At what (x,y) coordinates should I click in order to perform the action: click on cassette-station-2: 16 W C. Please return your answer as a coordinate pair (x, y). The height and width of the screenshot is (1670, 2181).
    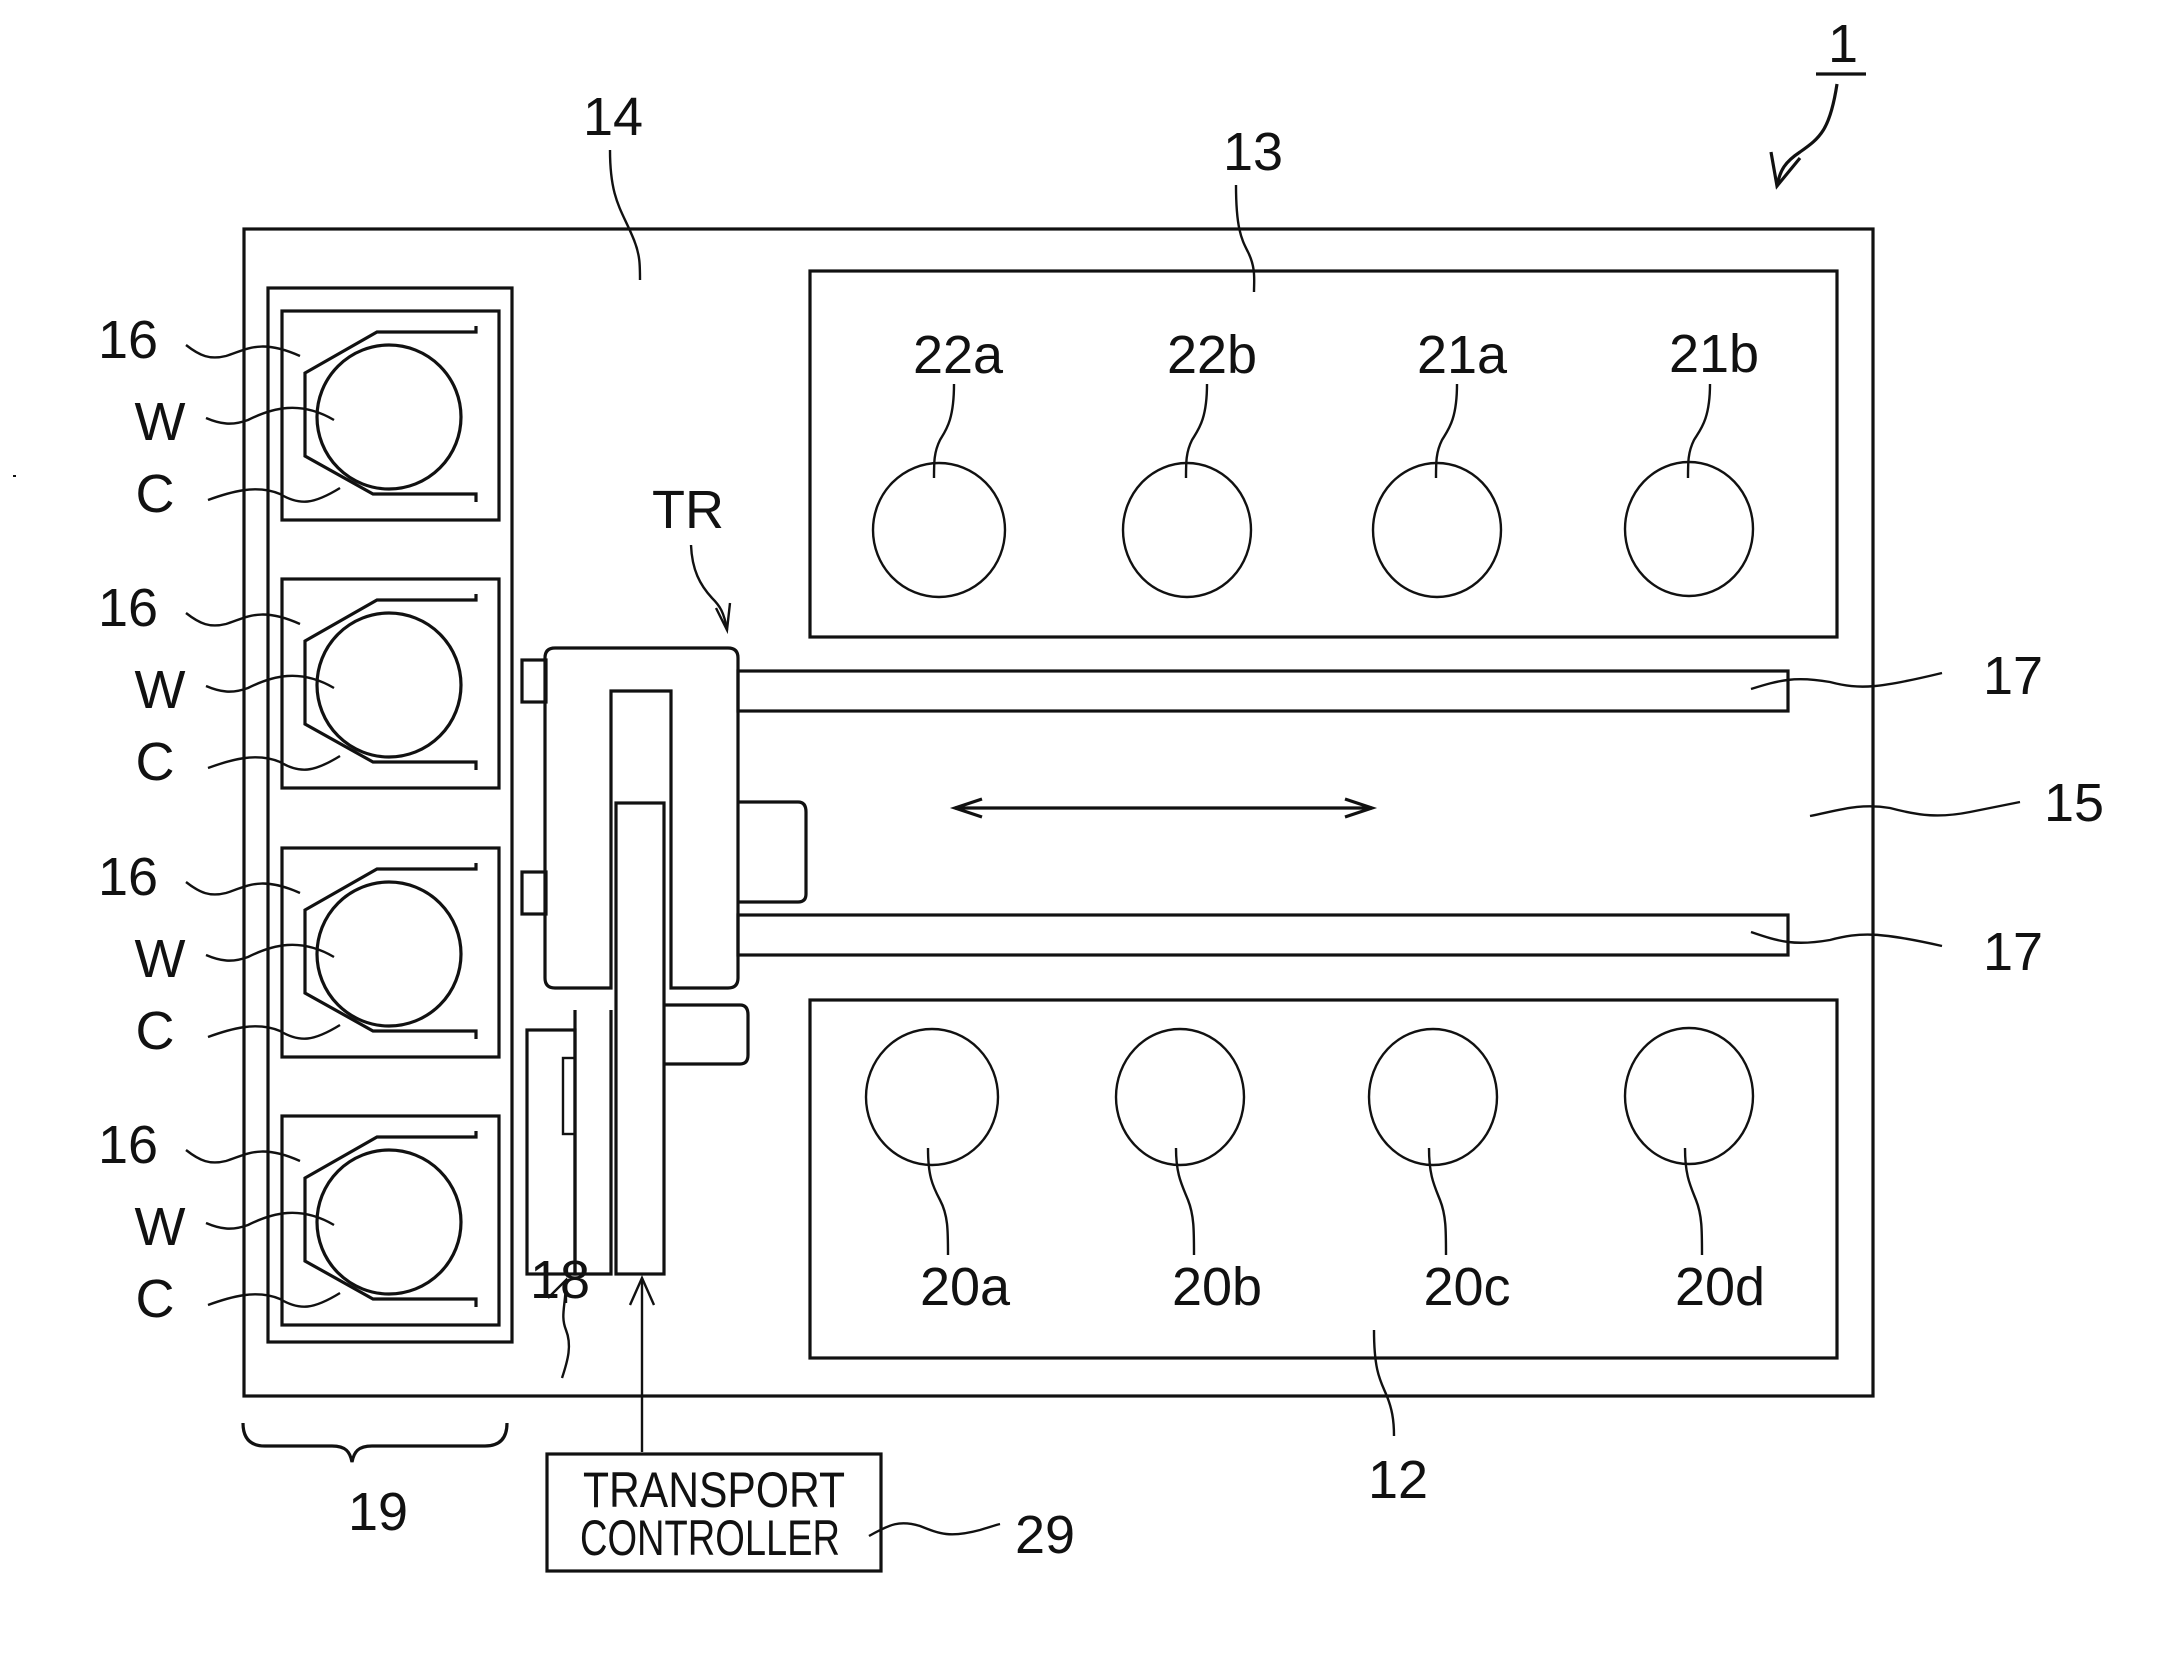
    Looking at the image, I should click on (299, 684).